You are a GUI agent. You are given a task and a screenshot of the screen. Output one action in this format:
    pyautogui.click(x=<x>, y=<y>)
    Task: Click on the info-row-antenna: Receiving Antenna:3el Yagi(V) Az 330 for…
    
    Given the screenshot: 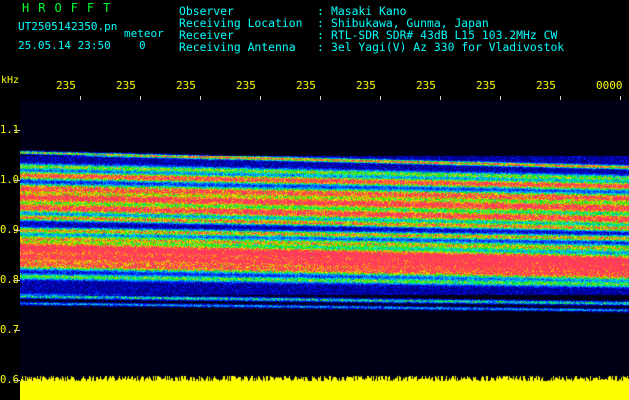 What is the action you would take?
    pyautogui.click(x=371, y=47)
    